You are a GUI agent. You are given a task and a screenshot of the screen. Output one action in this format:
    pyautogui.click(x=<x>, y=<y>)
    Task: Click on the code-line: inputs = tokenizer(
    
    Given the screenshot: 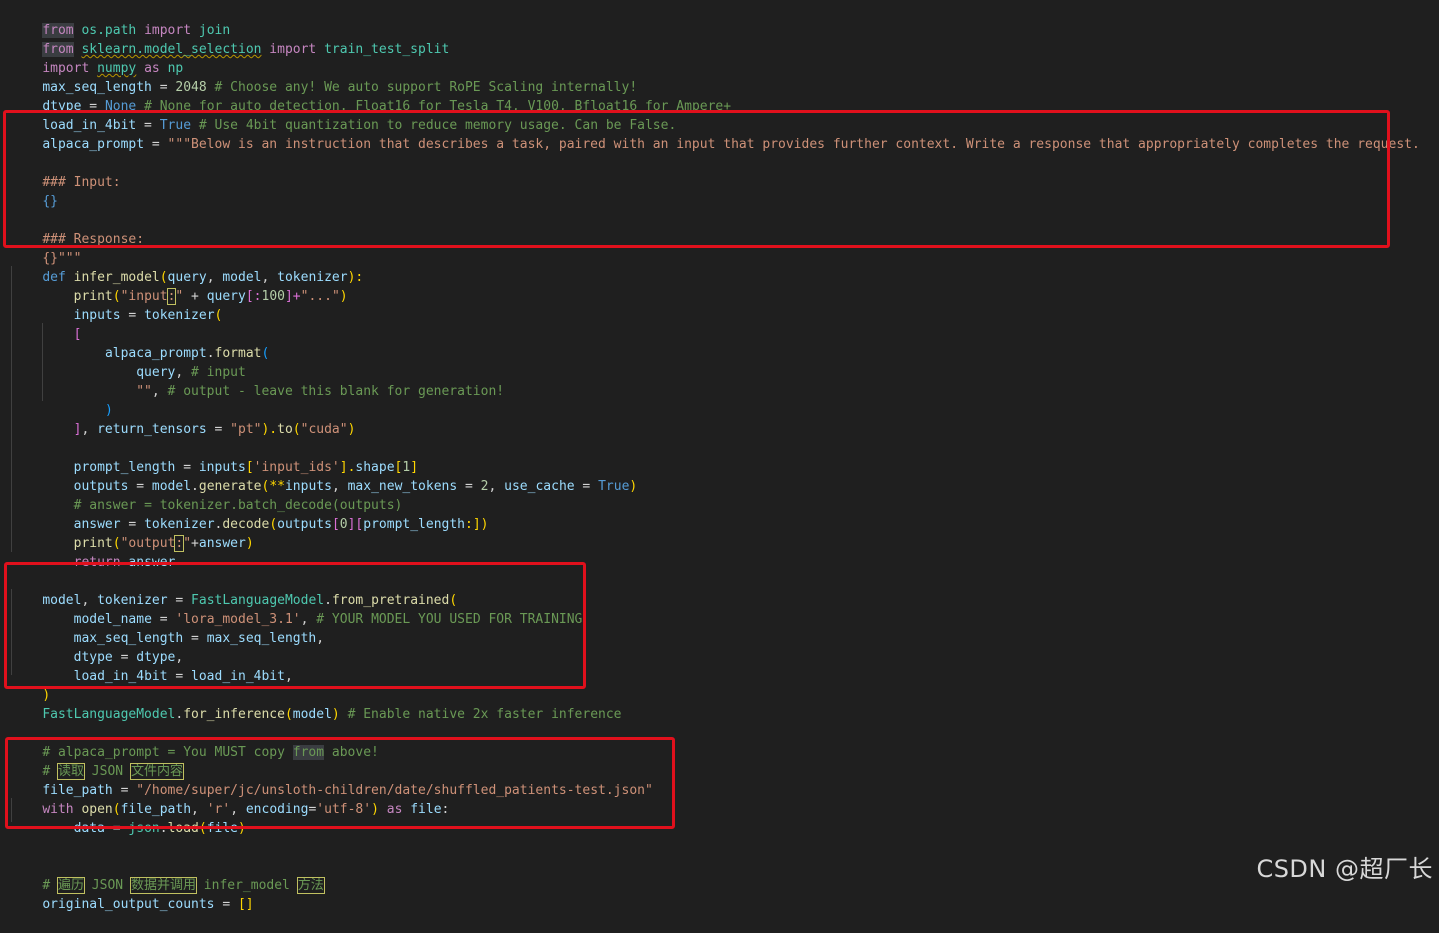 What is the action you would take?
    pyautogui.click(x=148, y=315)
    